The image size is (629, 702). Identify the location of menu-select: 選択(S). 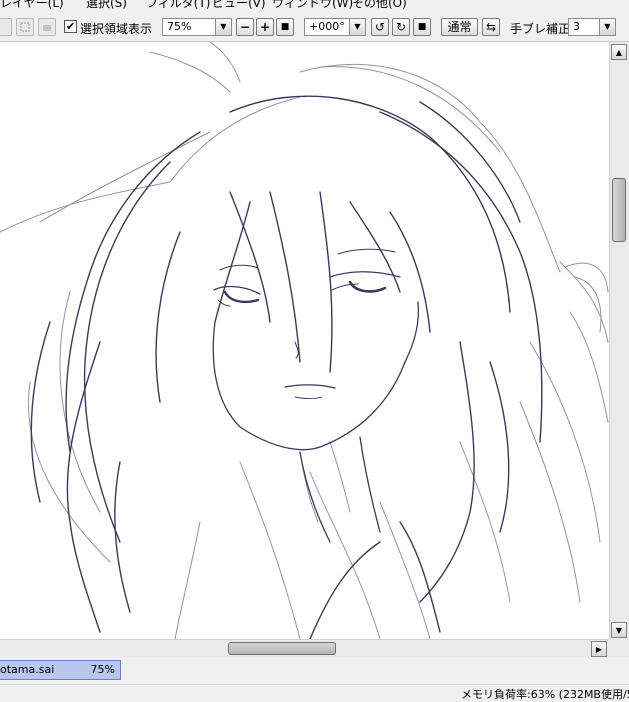
(106, 5).